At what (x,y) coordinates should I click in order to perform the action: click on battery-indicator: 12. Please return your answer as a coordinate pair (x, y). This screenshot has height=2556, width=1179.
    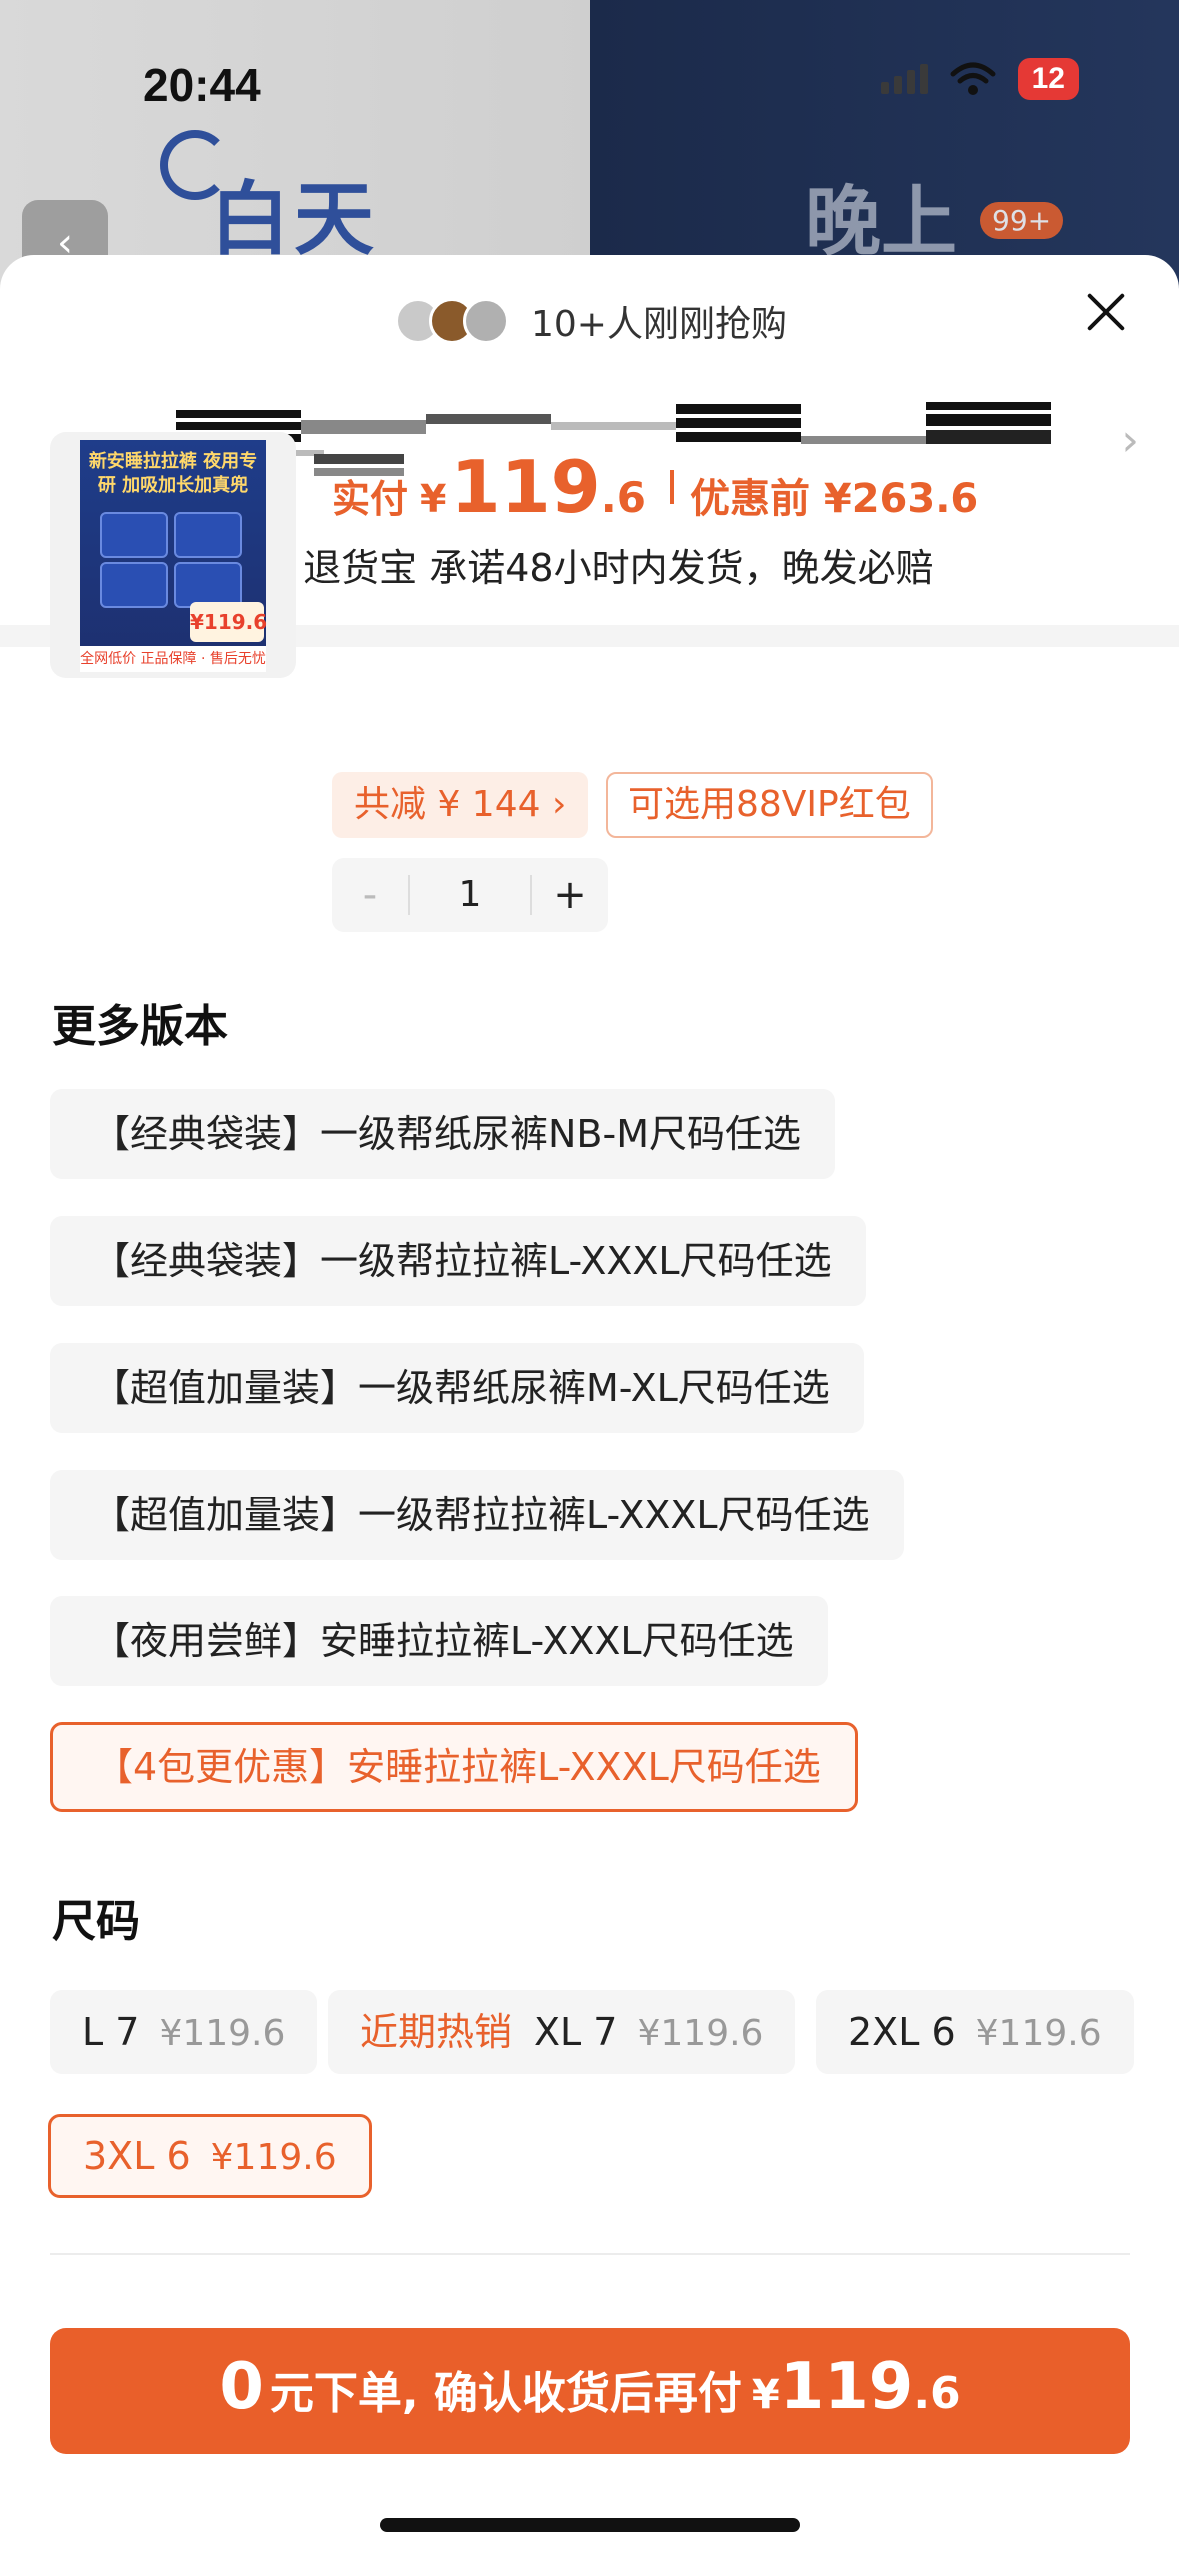
    Looking at the image, I should click on (1048, 79).